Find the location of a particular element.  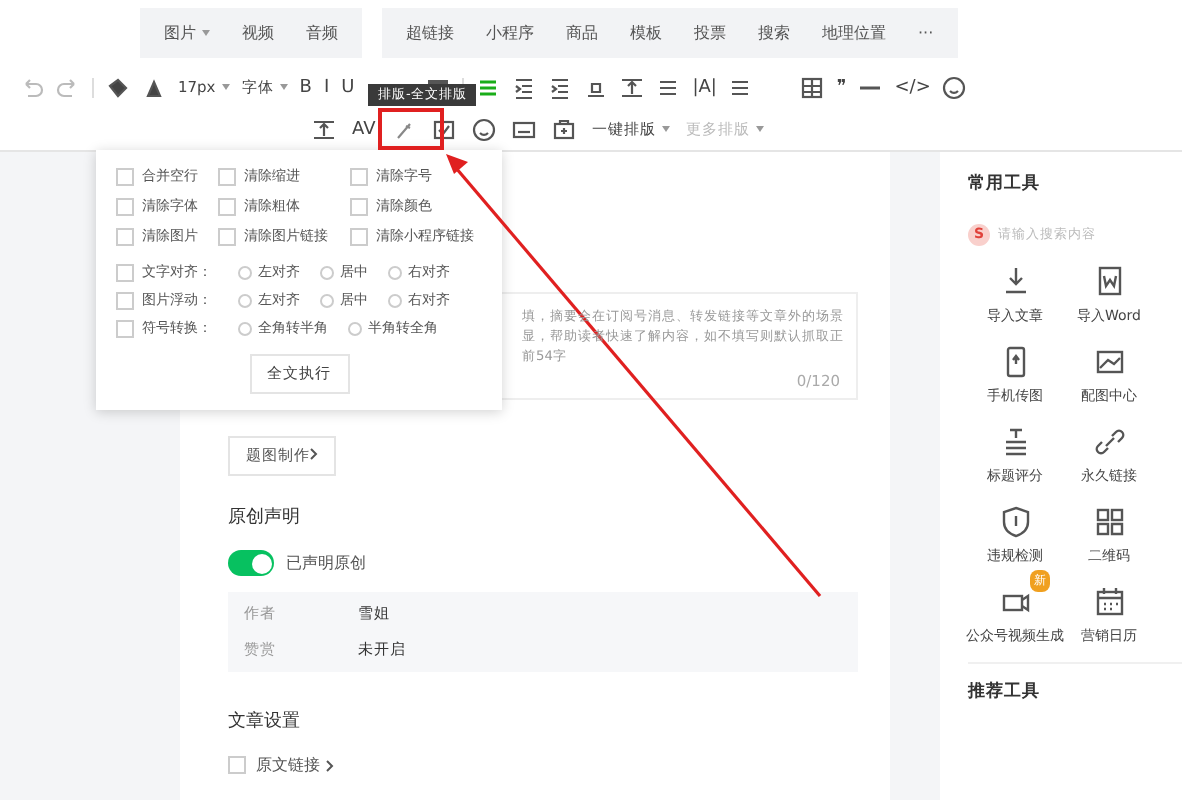

toggle-label: 已声明原创 is located at coordinates (326, 563).